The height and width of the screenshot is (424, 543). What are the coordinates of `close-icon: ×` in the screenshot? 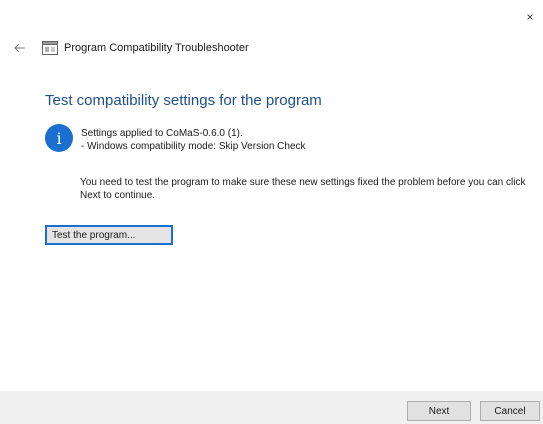 It's located at (530, 17).